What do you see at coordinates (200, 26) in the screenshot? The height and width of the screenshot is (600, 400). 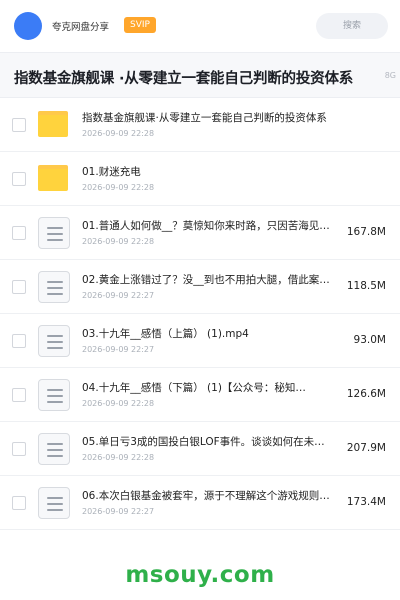 I see `app-header: 夸克网盘分享 SVIP 搜索` at bounding box center [200, 26].